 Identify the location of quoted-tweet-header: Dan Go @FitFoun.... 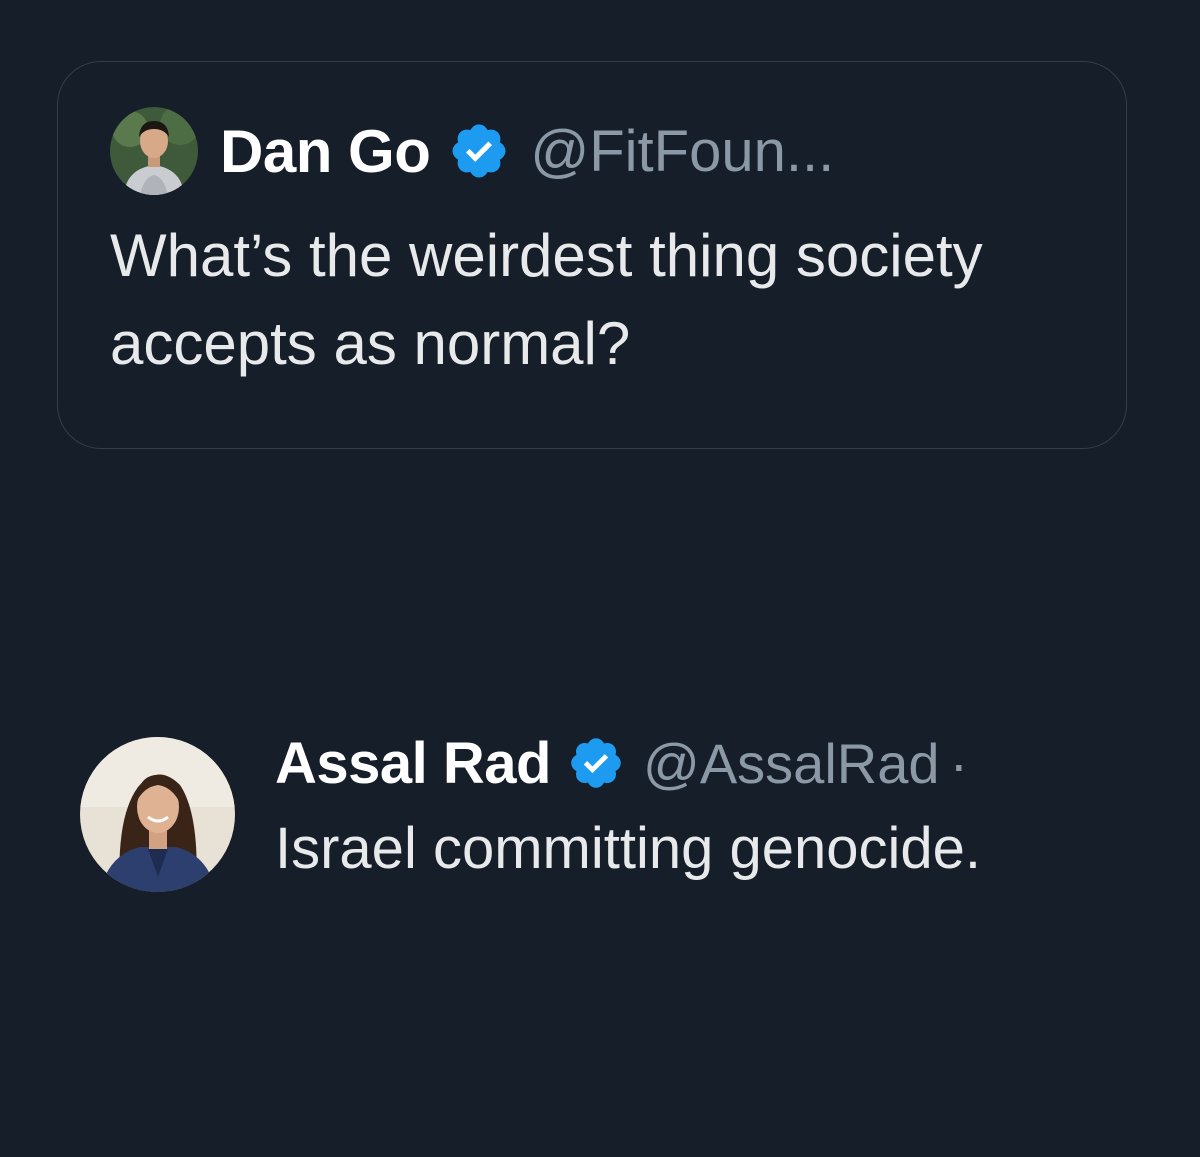
(472, 151).